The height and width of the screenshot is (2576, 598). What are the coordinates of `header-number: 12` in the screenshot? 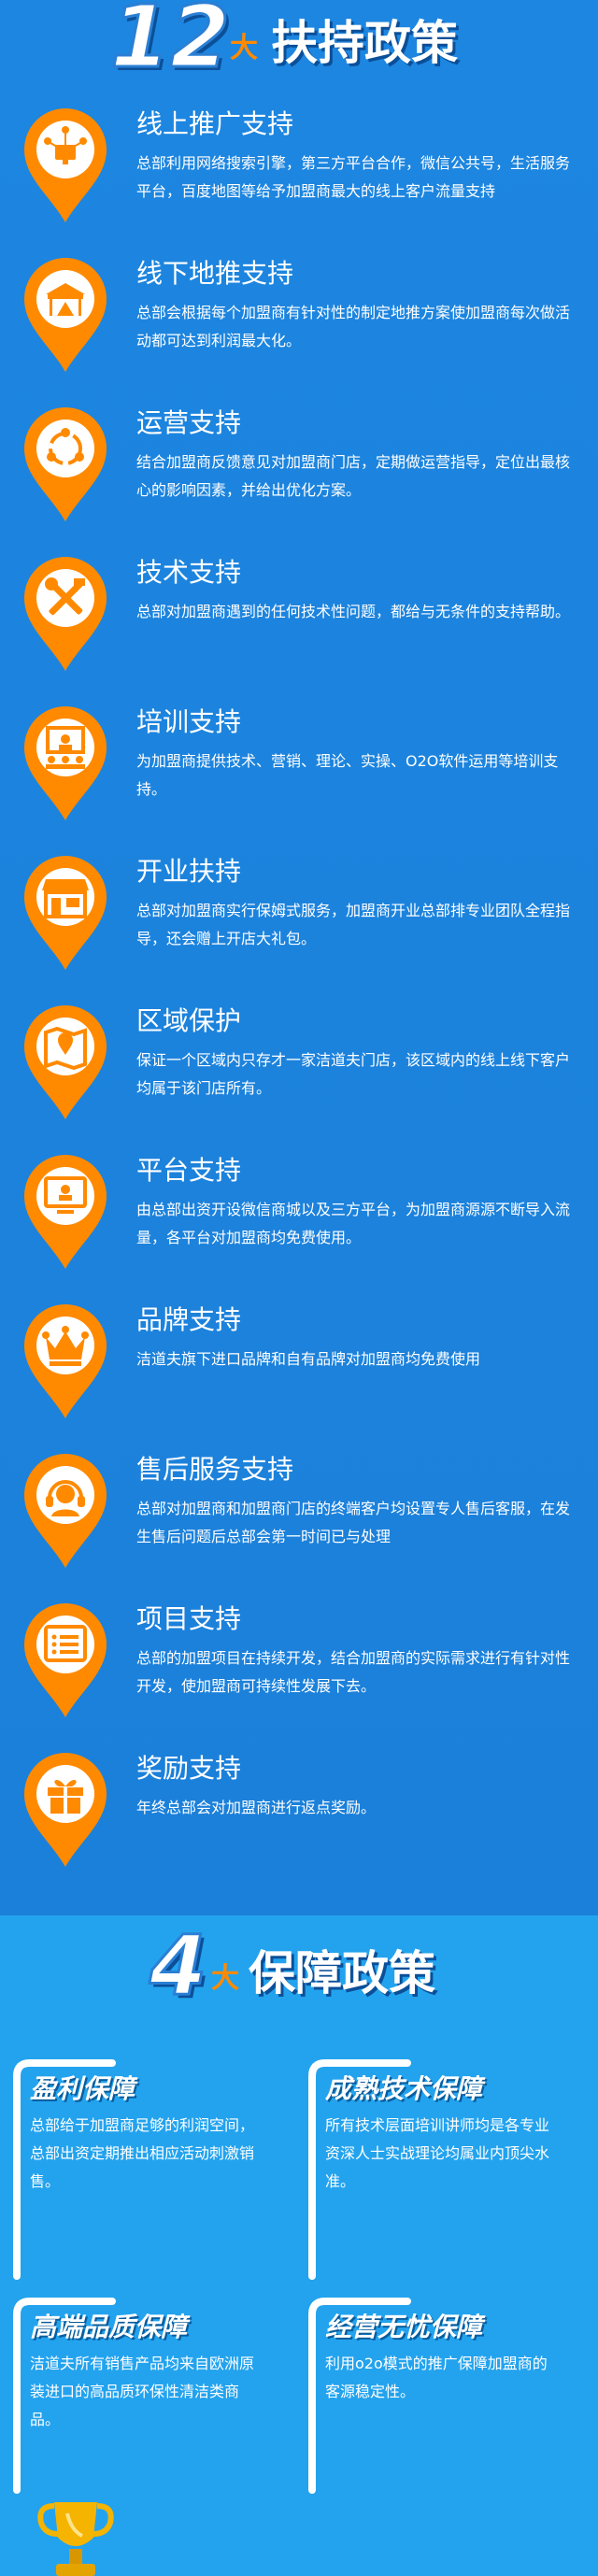 It's located at (169, 44).